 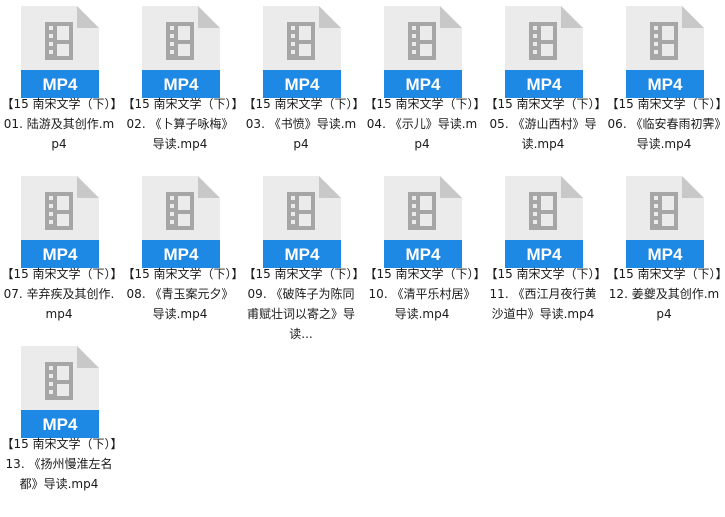 What do you see at coordinates (422, 124) in the screenshot?
I see `file-name: 【15 南宋文学（下）】04. 《示儿》导读.mp4` at bounding box center [422, 124].